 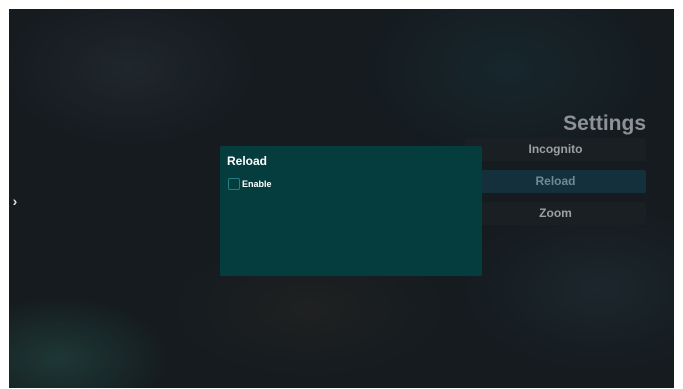 What do you see at coordinates (555, 213) in the screenshot?
I see `menu-item-zoom: Zoom` at bounding box center [555, 213].